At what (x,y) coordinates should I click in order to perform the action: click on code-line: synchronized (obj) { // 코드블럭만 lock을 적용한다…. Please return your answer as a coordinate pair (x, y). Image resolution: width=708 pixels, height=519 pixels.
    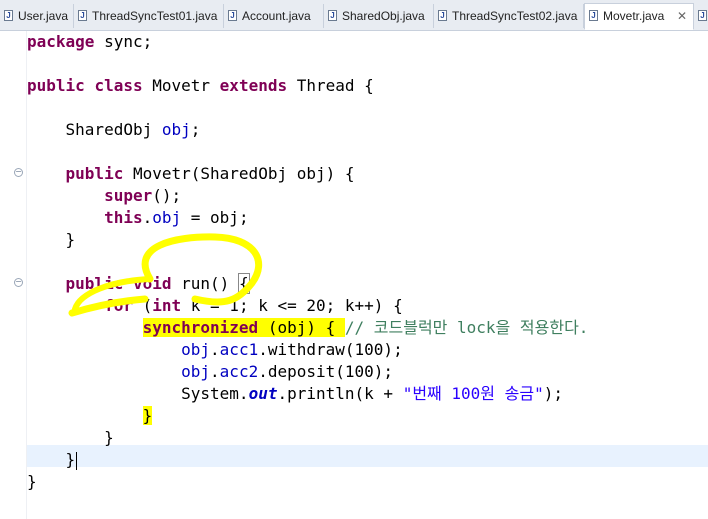
    Looking at the image, I should click on (307, 328).